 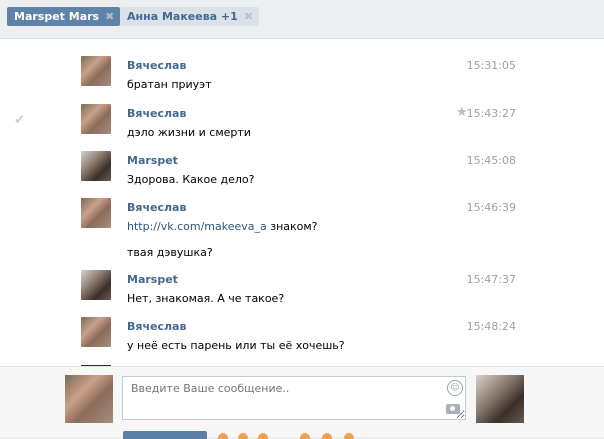 What do you see at coordinates (294, 398) in the screenshot?
I see `message-input` at bounding box center [294, 398].